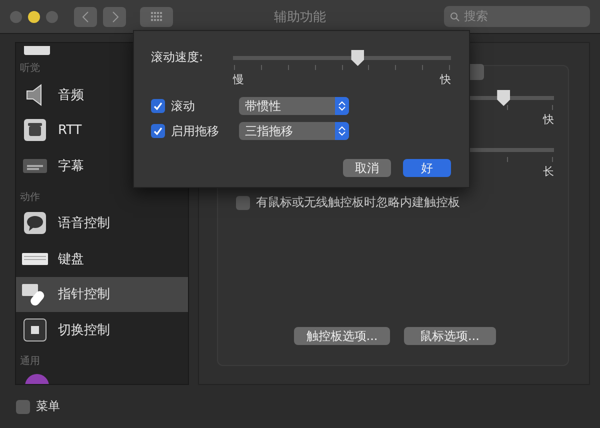  What do you see at coordinates (37, 50) in the screenshot?
I see `display-icon` at bounding box center [37, 50].